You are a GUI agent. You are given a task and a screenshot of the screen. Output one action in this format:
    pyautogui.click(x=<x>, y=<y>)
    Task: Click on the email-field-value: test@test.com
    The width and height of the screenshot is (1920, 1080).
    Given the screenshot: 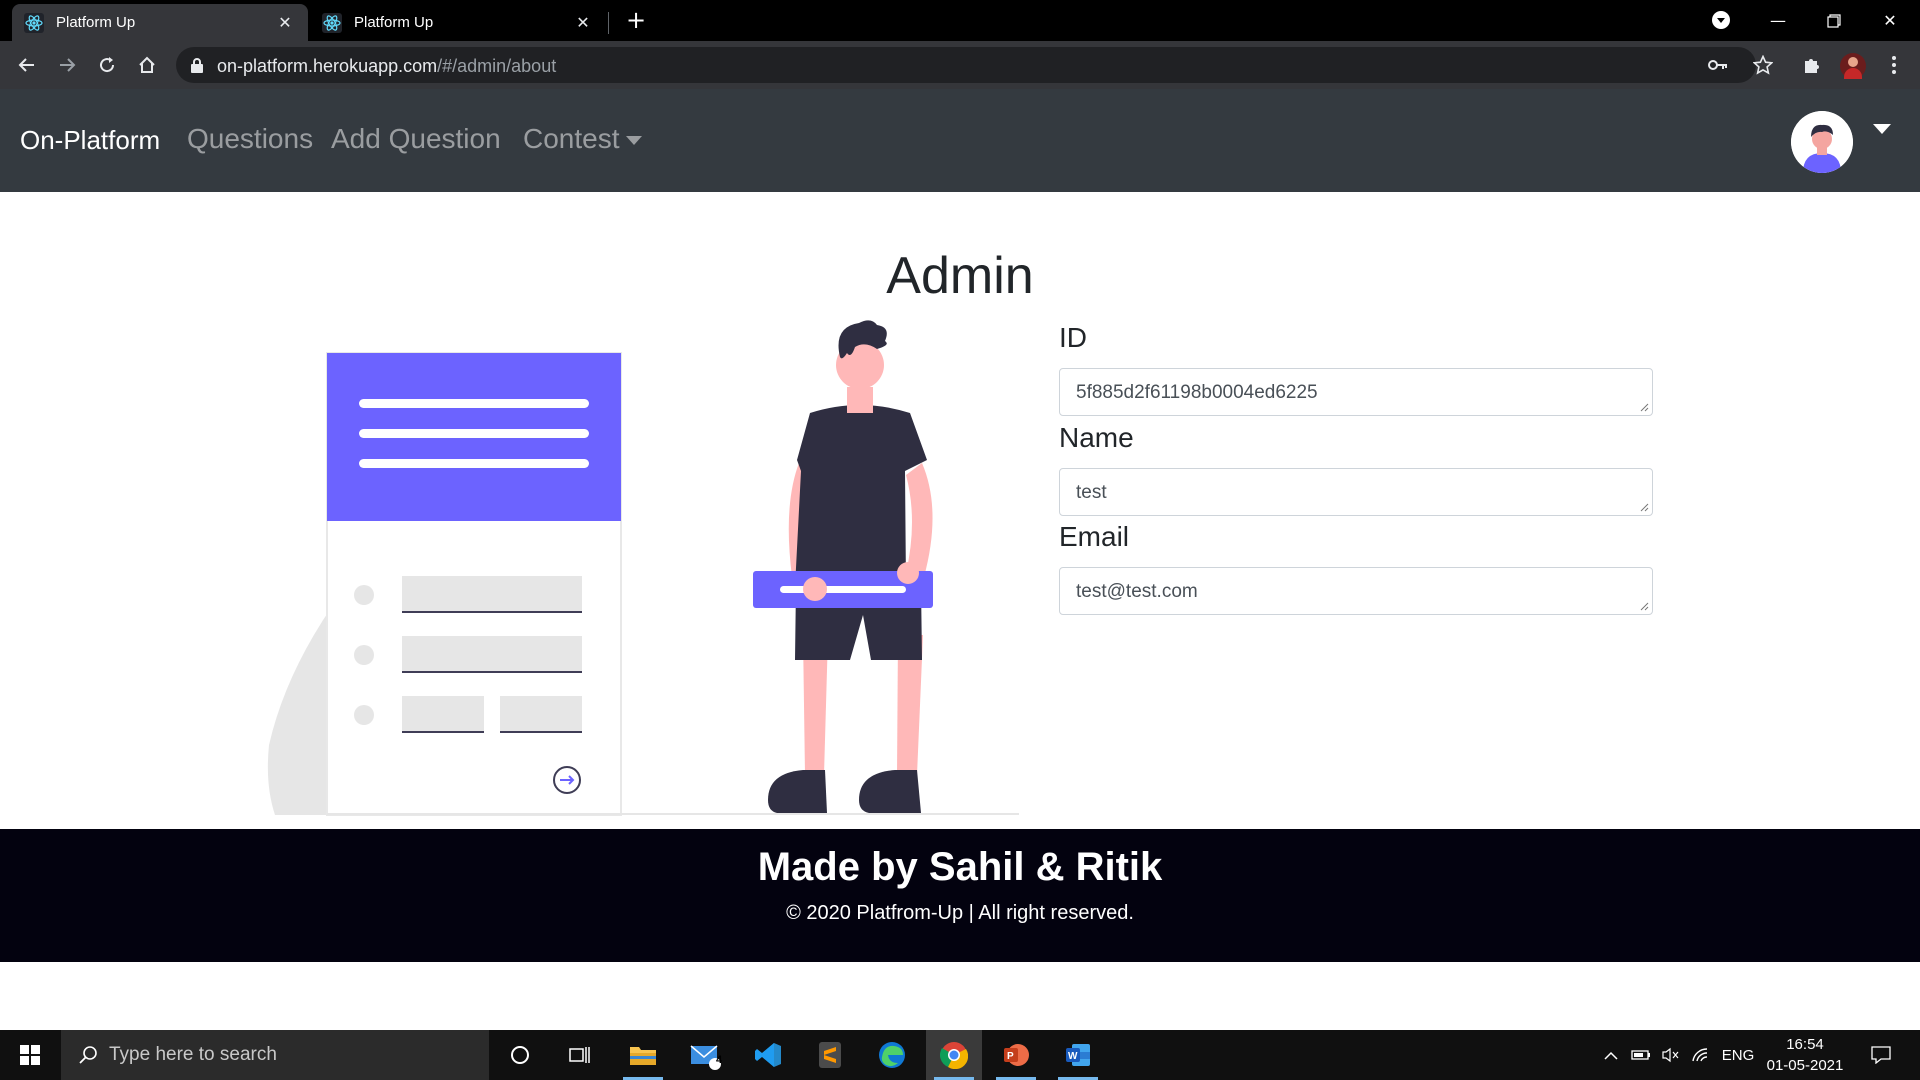 What is the action you would take?
    pyautogui.click(x=1137, y=591)
    